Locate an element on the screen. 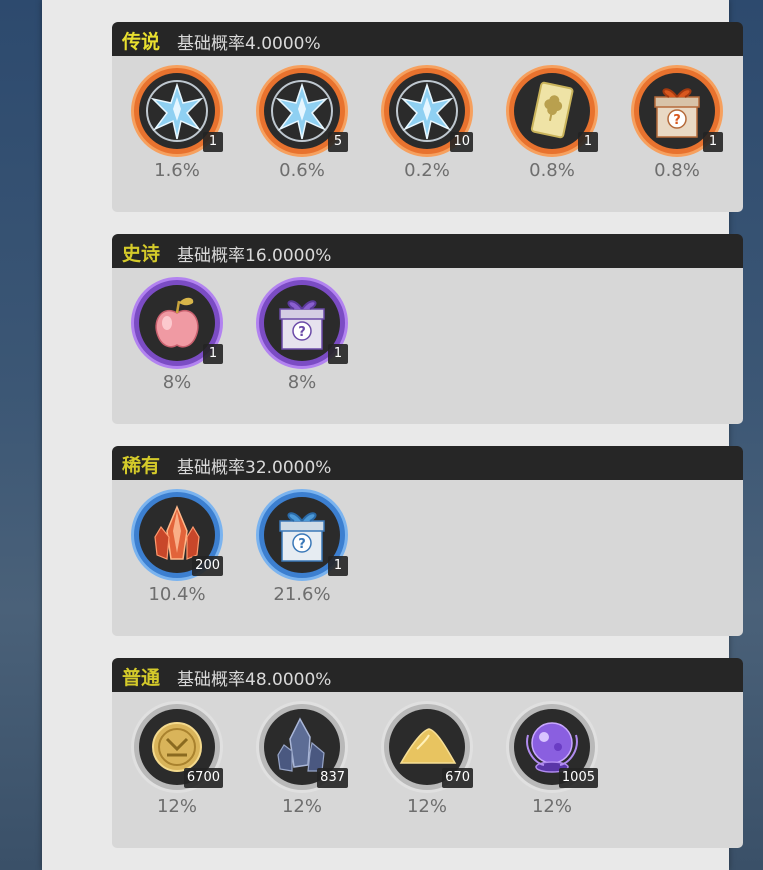 The width and height of the screenshot is (763, 870). quantity-badge: 6700 is located at coordinates (203, 778).